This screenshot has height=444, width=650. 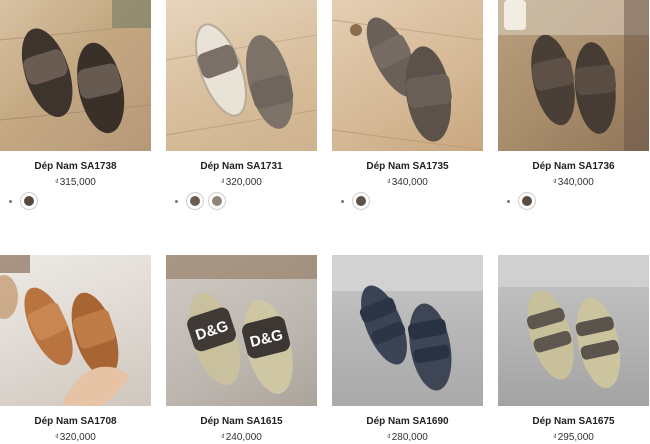 I want to click on product-title: Dép Nam SA1736, so click(x=573, y=166).